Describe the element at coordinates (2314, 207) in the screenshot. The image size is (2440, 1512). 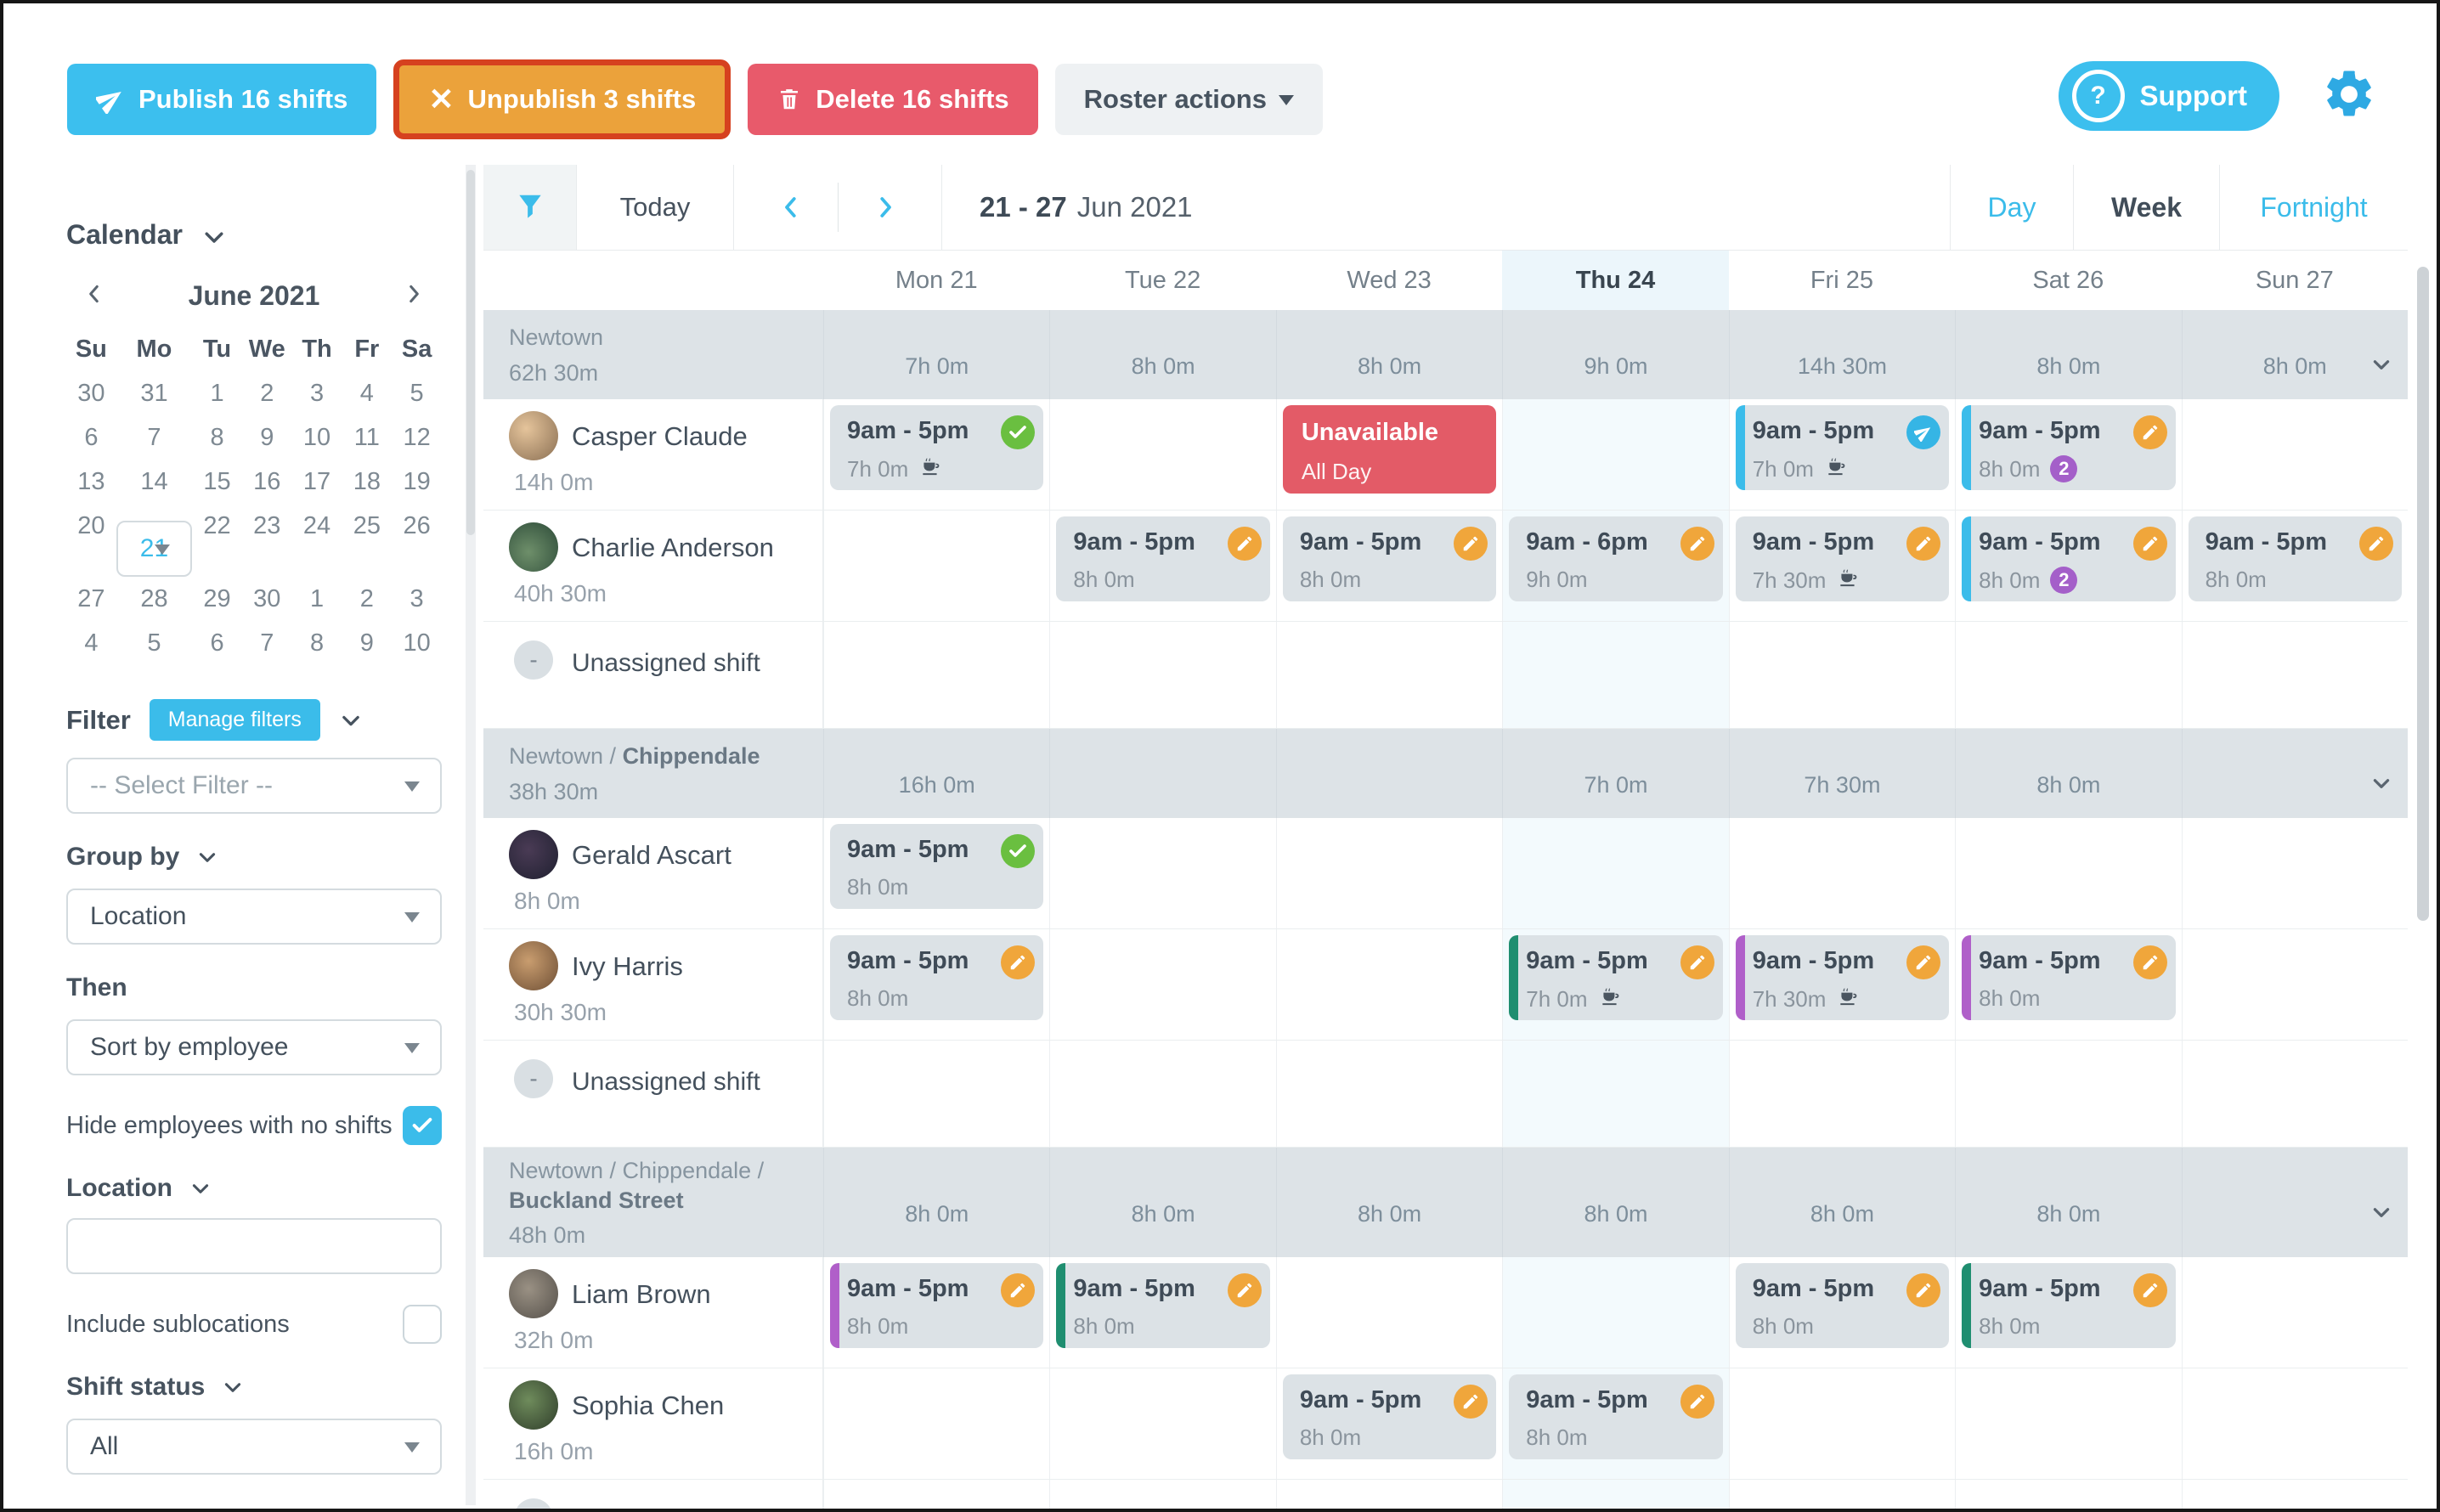
I see `tab-fortnight-view: Fortnight` at that location.